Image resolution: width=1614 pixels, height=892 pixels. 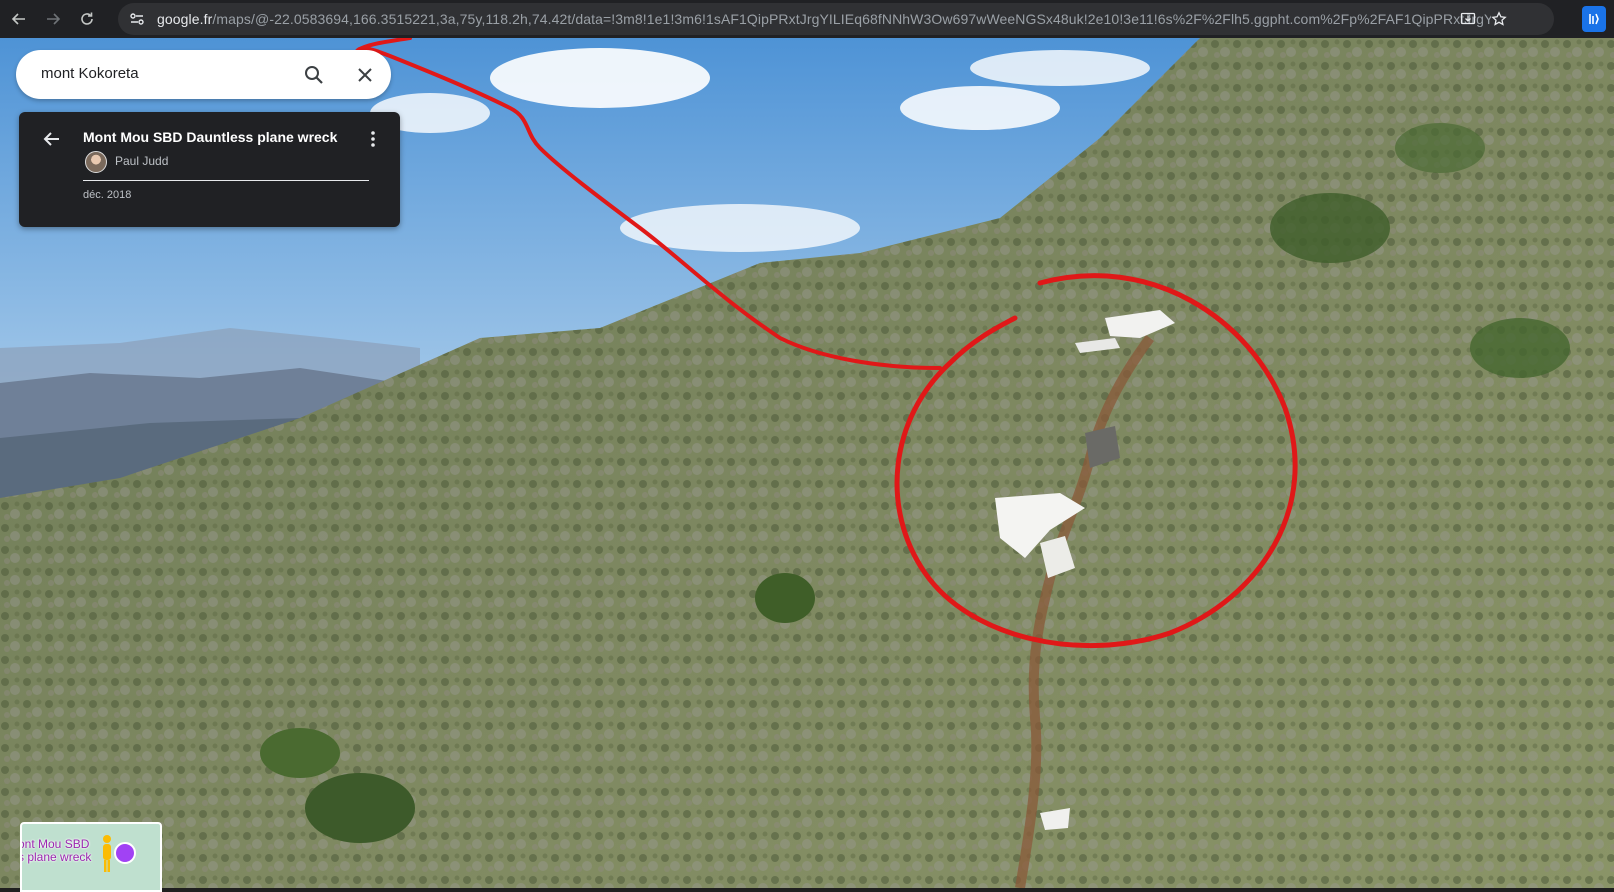 I want to click on reload-button, so click(x=87, y=19).